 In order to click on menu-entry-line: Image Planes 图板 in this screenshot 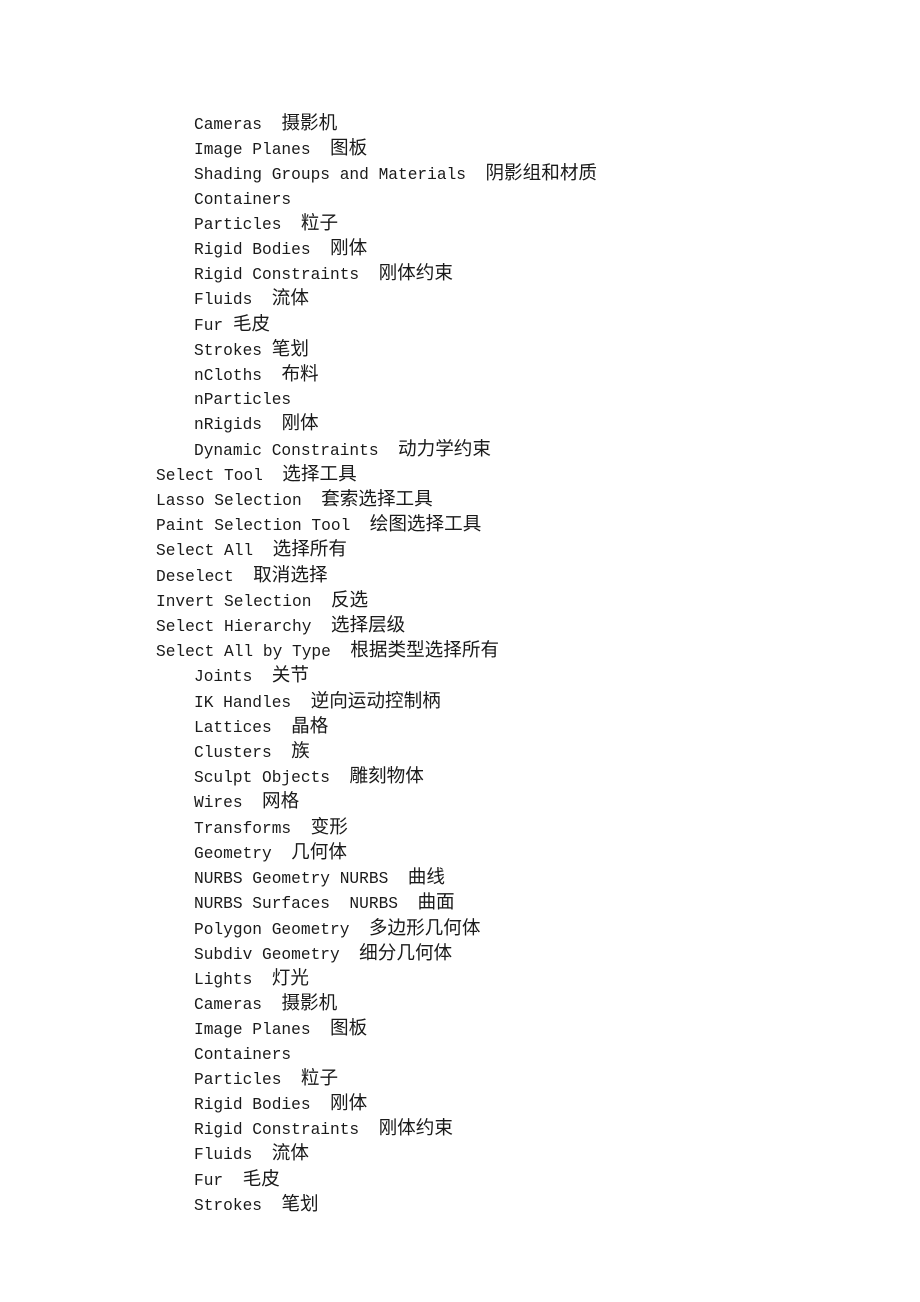, I will do `click(516, 149)`.